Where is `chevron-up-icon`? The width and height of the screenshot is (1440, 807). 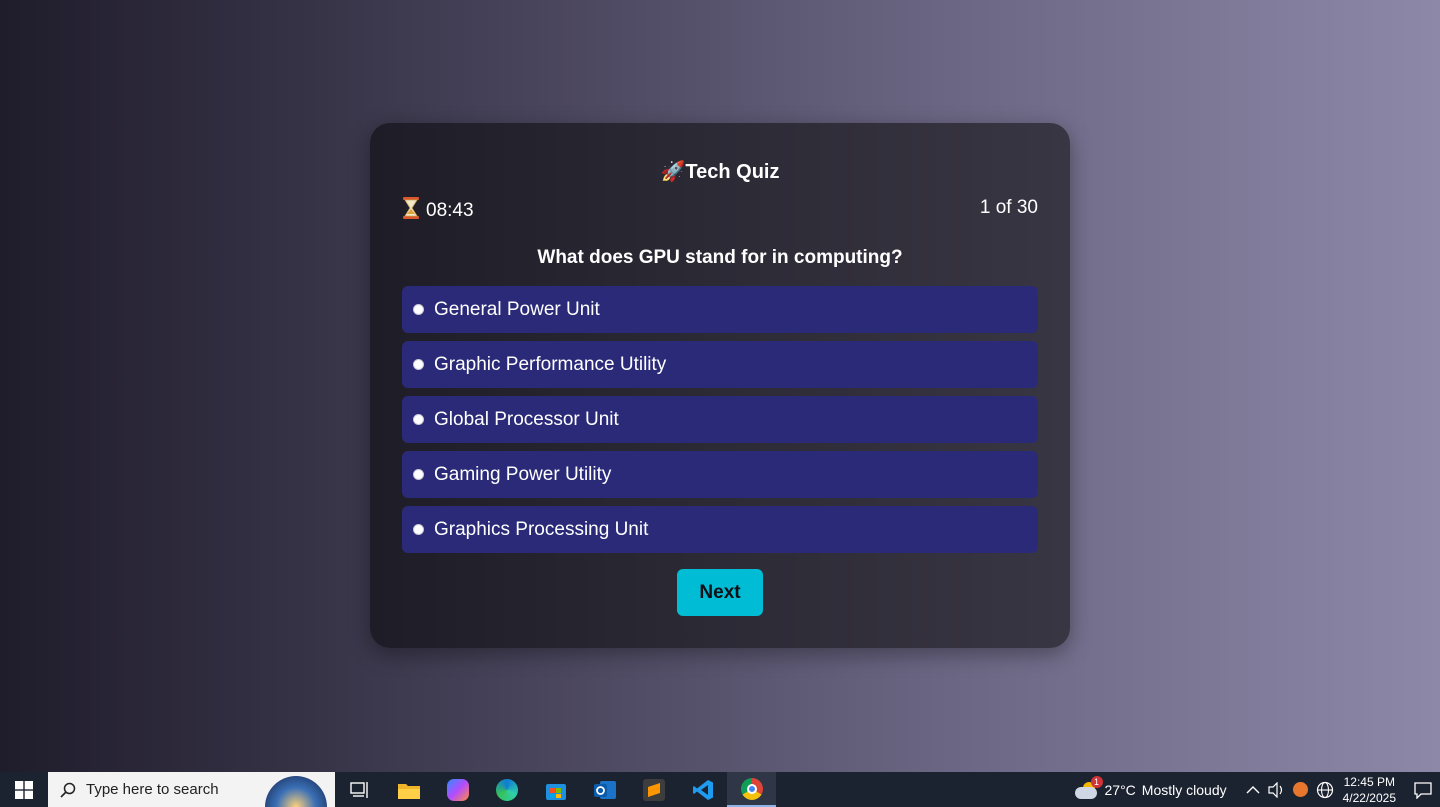
chevron-up-icon is located at coordinates (1253, 789).